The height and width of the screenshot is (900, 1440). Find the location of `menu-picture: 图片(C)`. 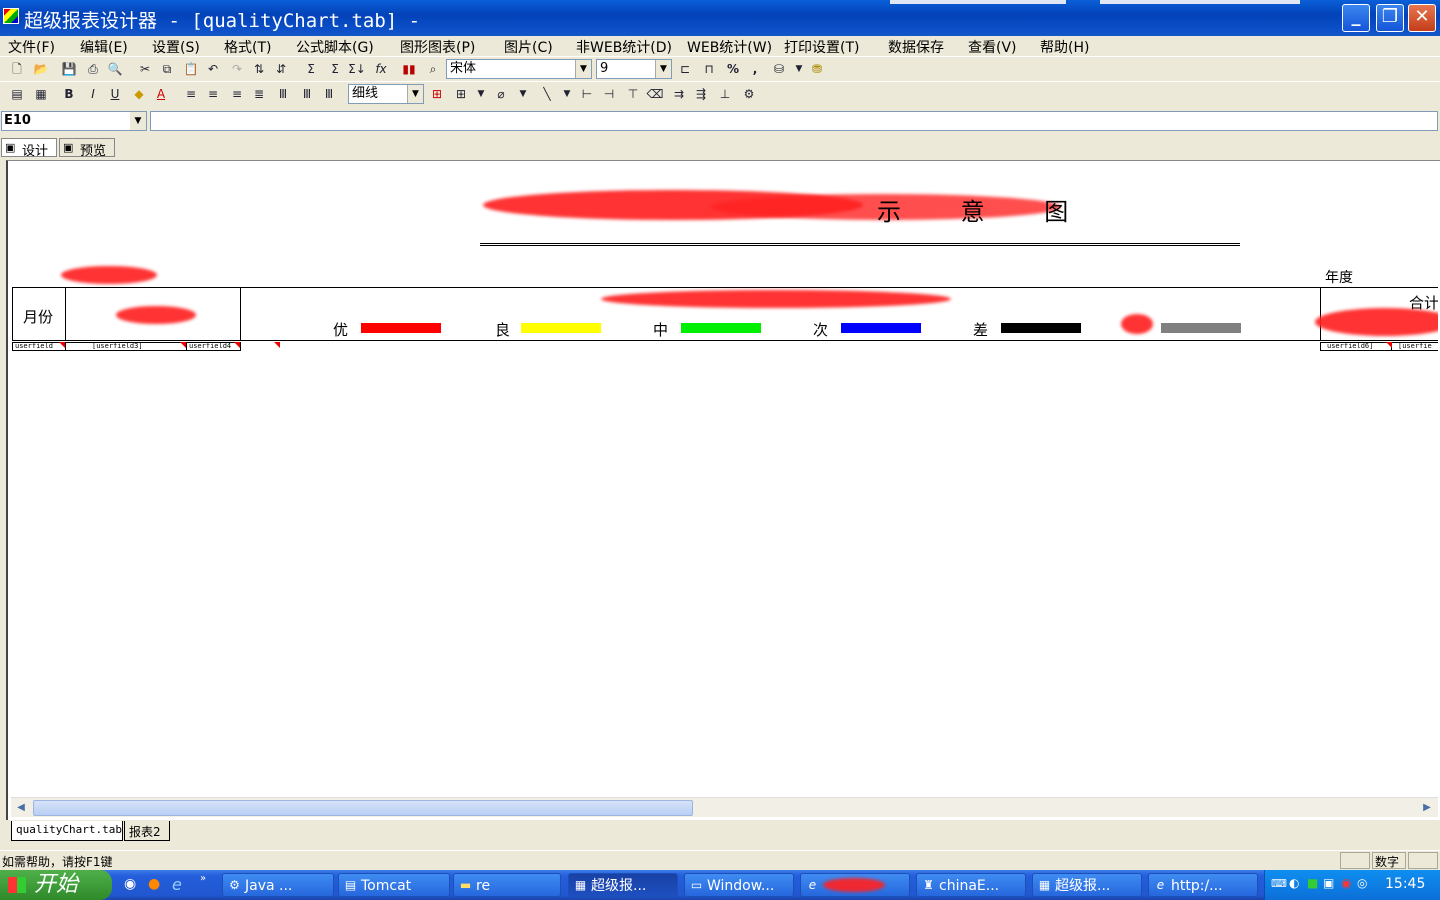

menu-picture: 图片(C) is located at coordinates (528, 47).